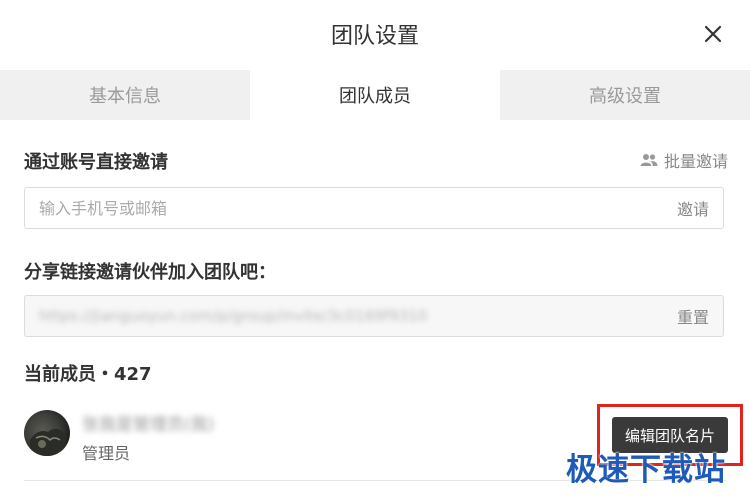  I want to click on tab-advanced-settings: 高级设置, so click(625, 95).